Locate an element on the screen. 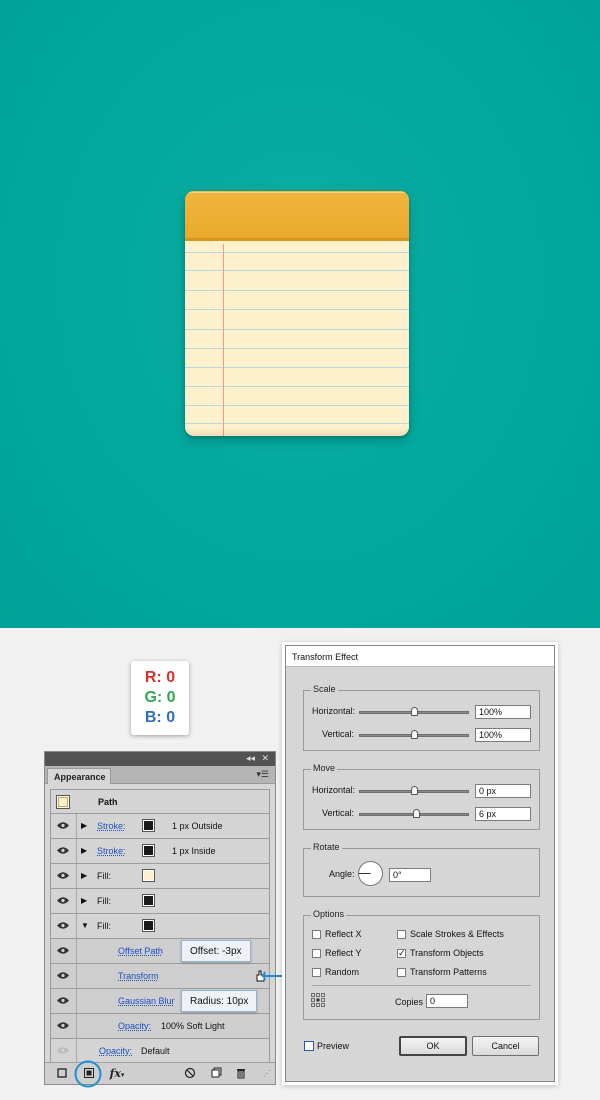 This screenshot has width=600, height=1100. scale-group-label: Scale is located at coordinates (324, 689).